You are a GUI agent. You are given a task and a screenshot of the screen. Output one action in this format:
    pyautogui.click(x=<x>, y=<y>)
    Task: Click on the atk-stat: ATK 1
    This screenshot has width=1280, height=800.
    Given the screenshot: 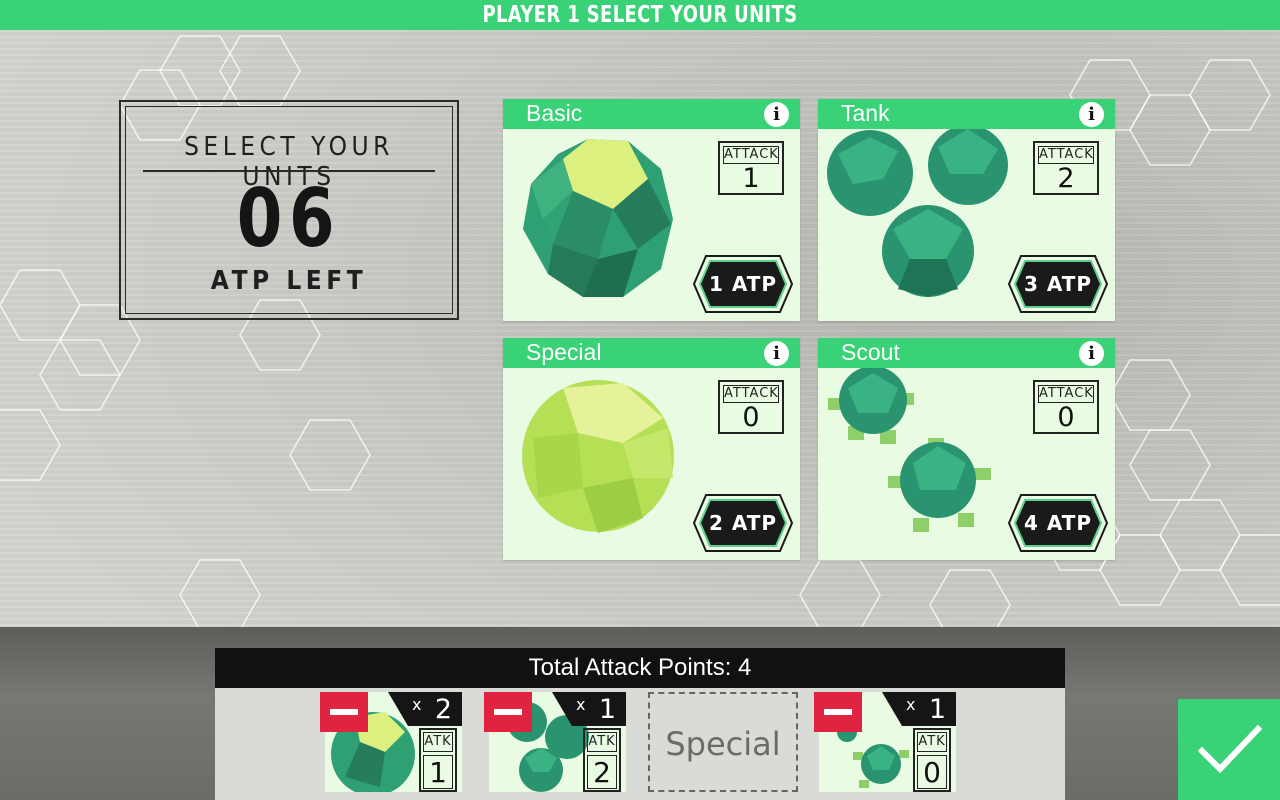 What is the action you would take?
    pyautogui.click(x=438, y=760)
    